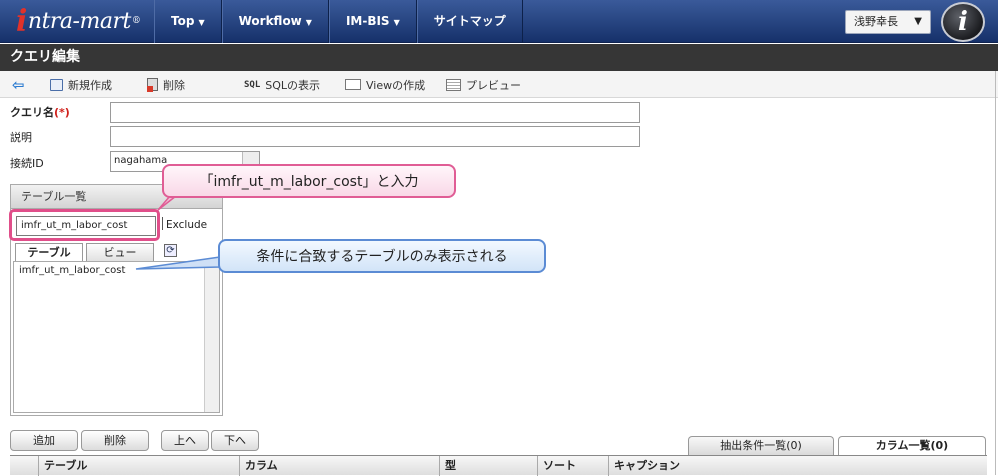  I want to click on checkbox-icon, so click(163, 223).